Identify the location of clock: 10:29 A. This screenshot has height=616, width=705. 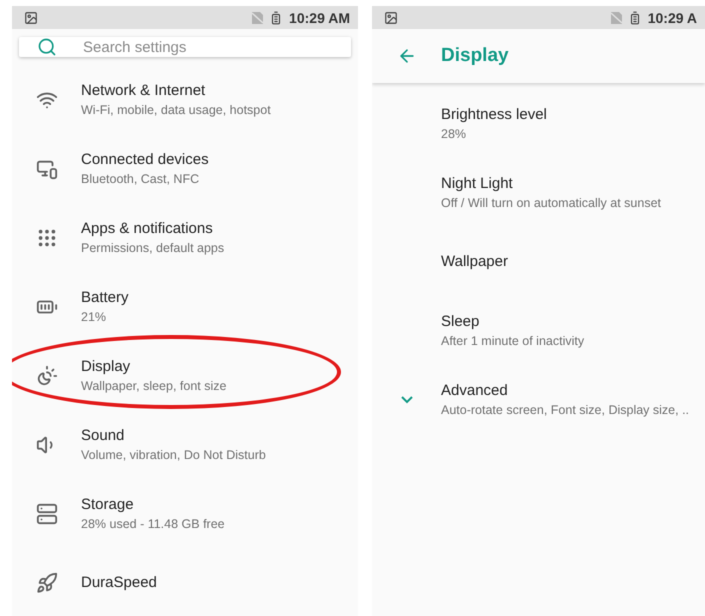
(672, 18).